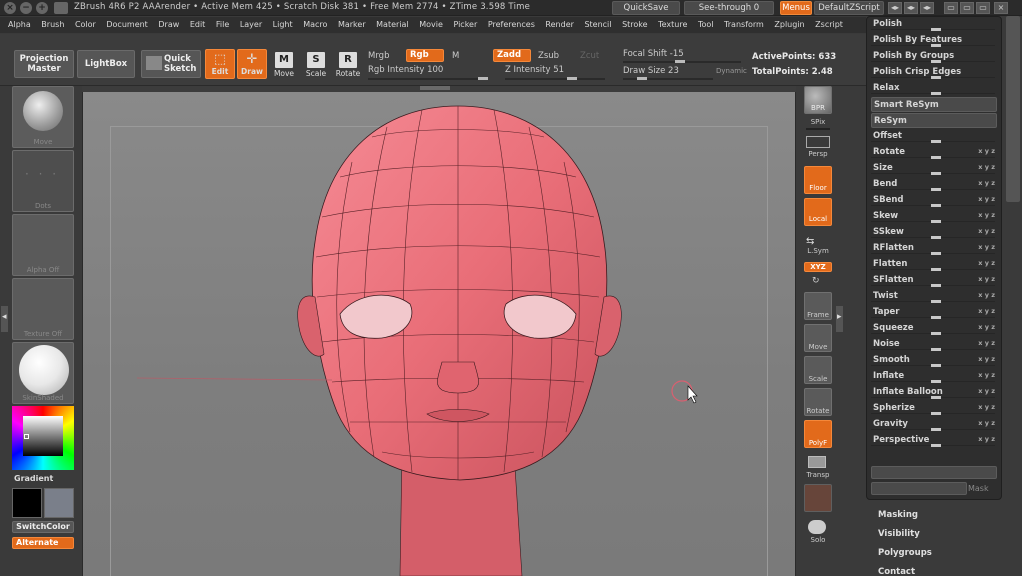 This screenshot has height=576, width=1022. I want to click on visibility-subpalette: Visibility, so click(899, 534).